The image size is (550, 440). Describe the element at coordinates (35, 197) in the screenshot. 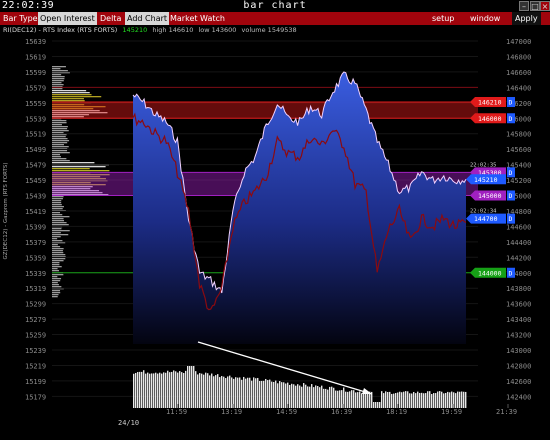

I see `left-tick-label: 15439` at that location.